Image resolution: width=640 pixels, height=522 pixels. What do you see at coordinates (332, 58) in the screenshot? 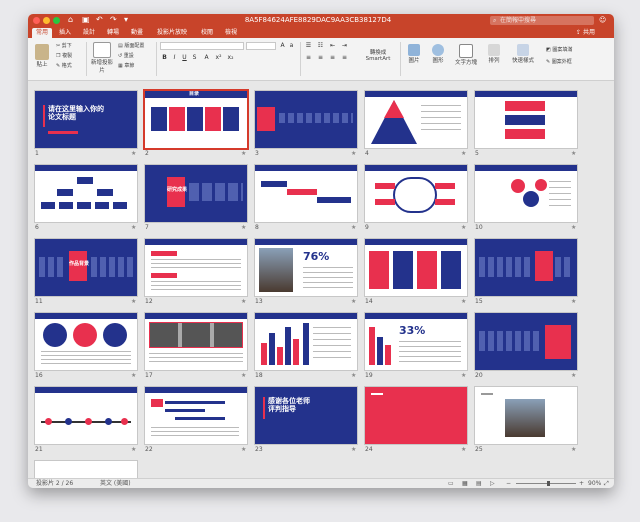
I see `align-right-icon: ≡` at bounding box center [332, 58].